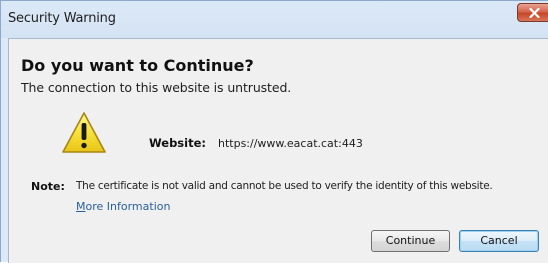  What do you see at coordinates (84, 132) in the screenshot?
I see `warning-triangle-icon` at bounding box center [84, 132].